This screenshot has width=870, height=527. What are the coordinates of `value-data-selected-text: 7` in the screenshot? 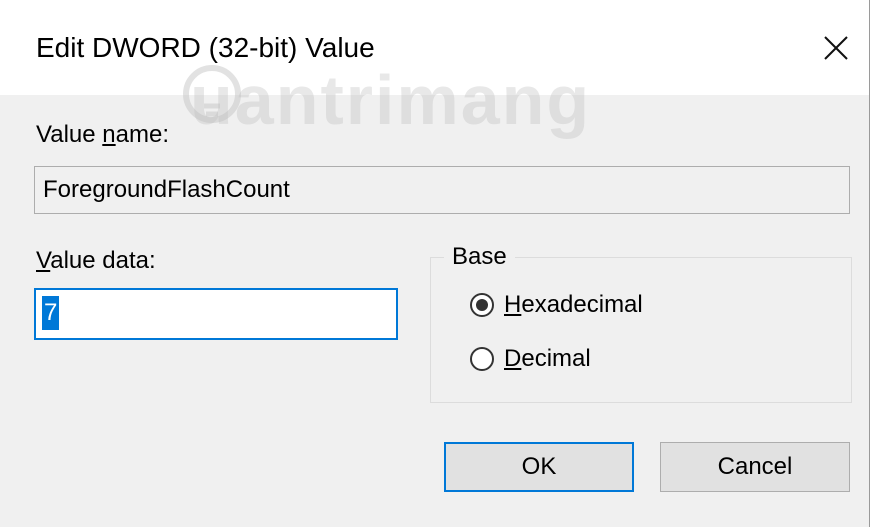 It's located at (51, 313).